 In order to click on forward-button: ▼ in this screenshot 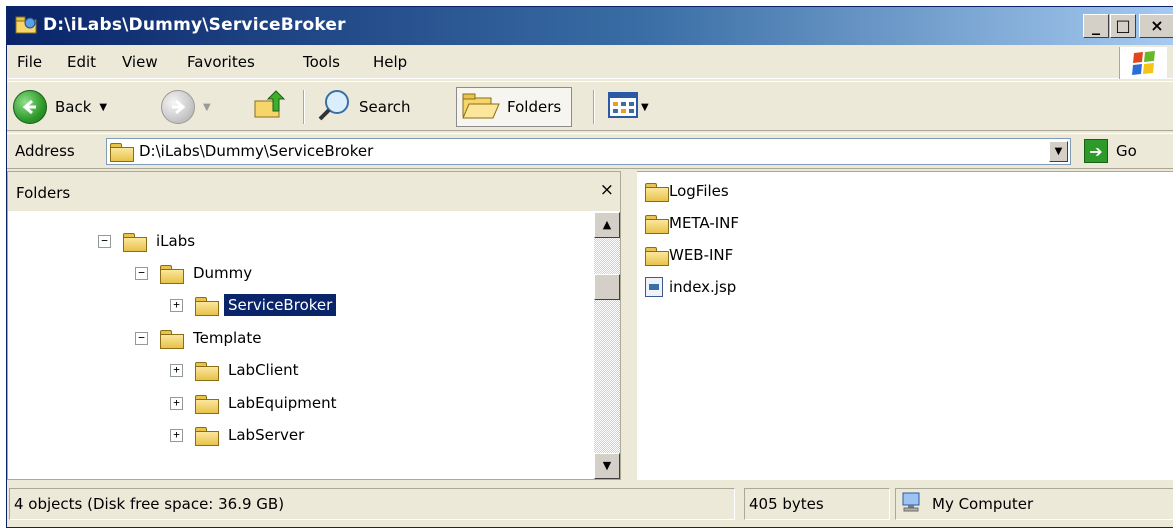, I will do `click(186, 107)`.